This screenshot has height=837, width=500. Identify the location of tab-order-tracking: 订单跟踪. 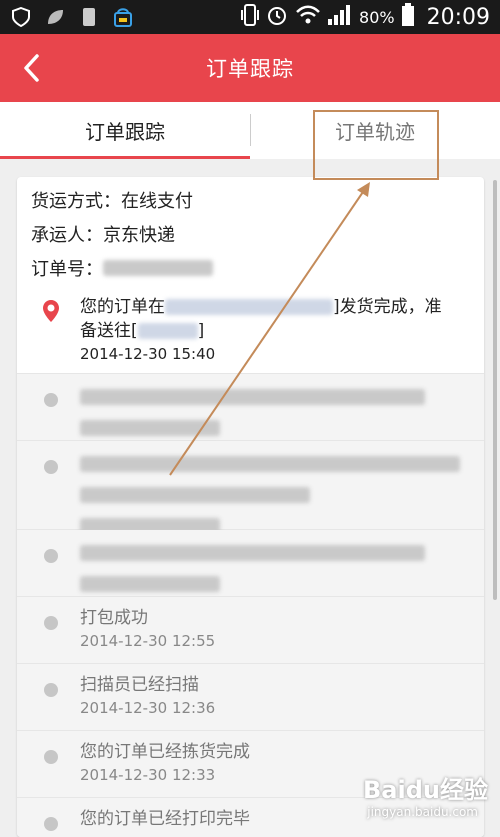
(125, 130).